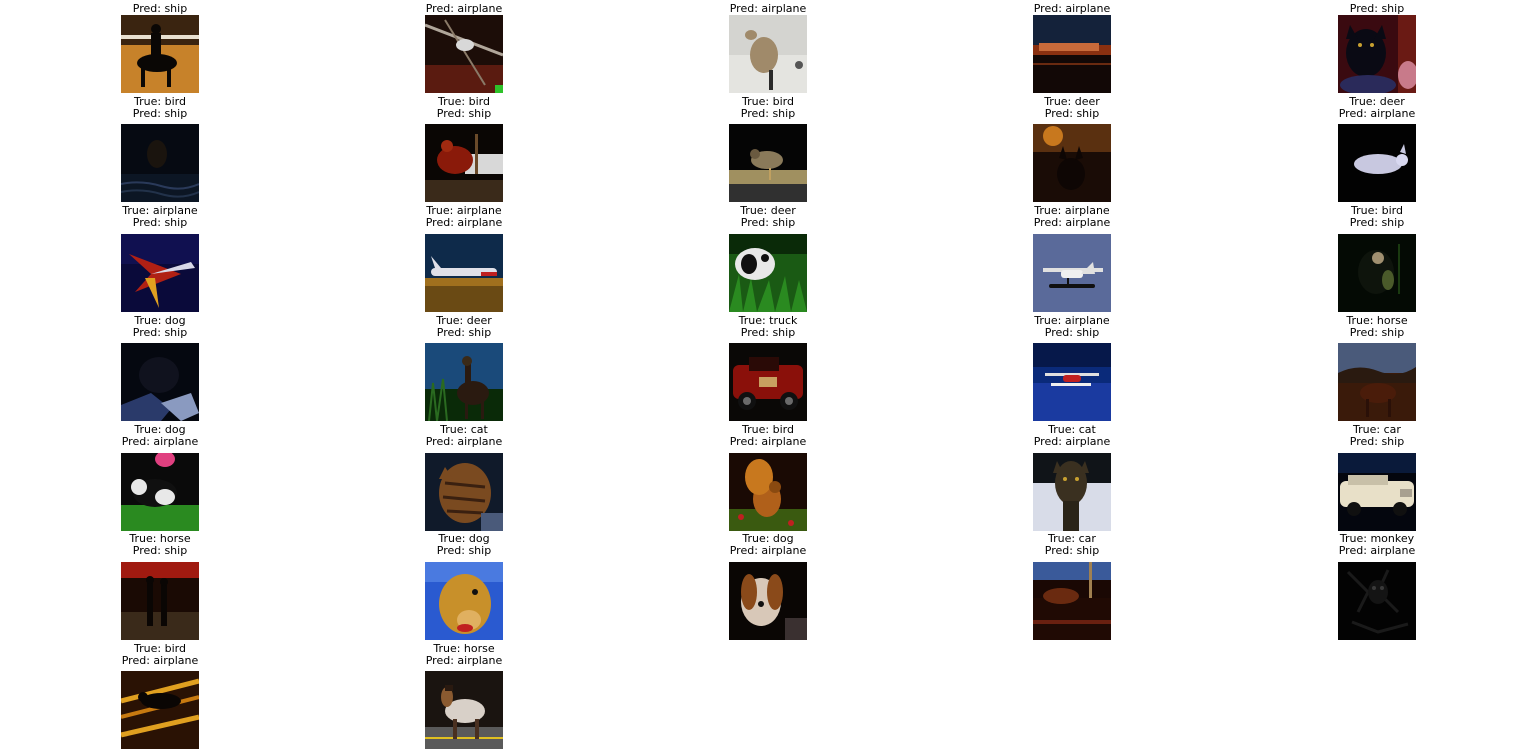 The image size is (1536, 754). I want to click on thumbnail-cat-in-snow, so click(1072, 492).